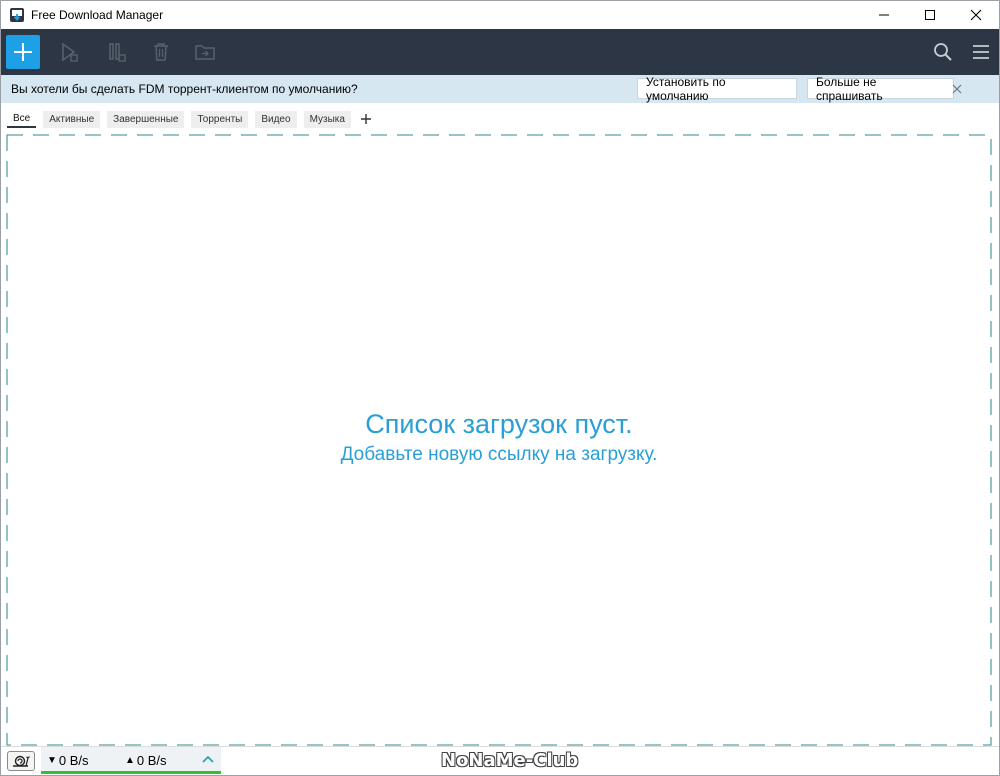  I want to click on maximize-icon, so click(930, 15).